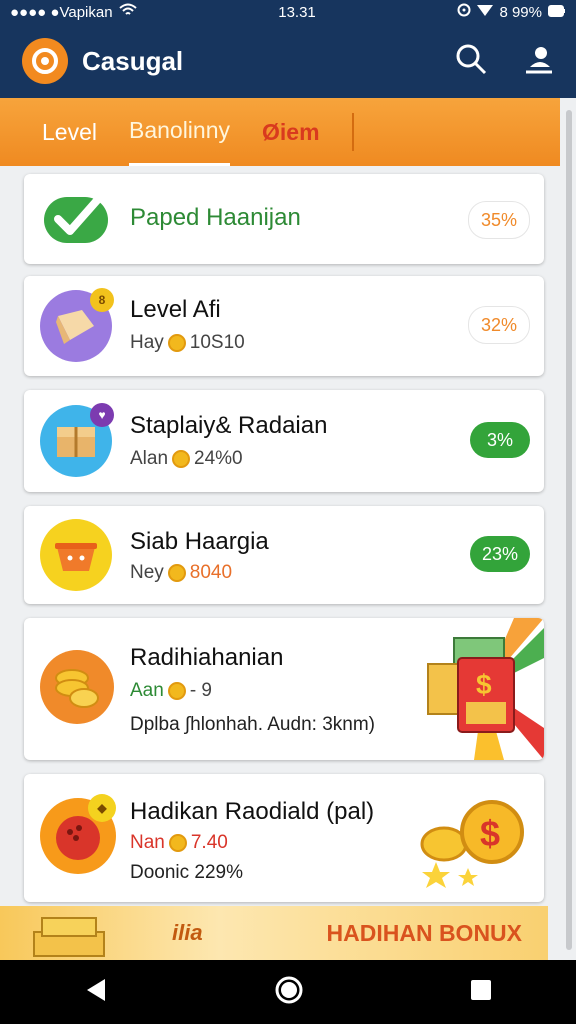 This screenshot has width=576, height=1024. I want to click on search-icon, so click(471, 61).